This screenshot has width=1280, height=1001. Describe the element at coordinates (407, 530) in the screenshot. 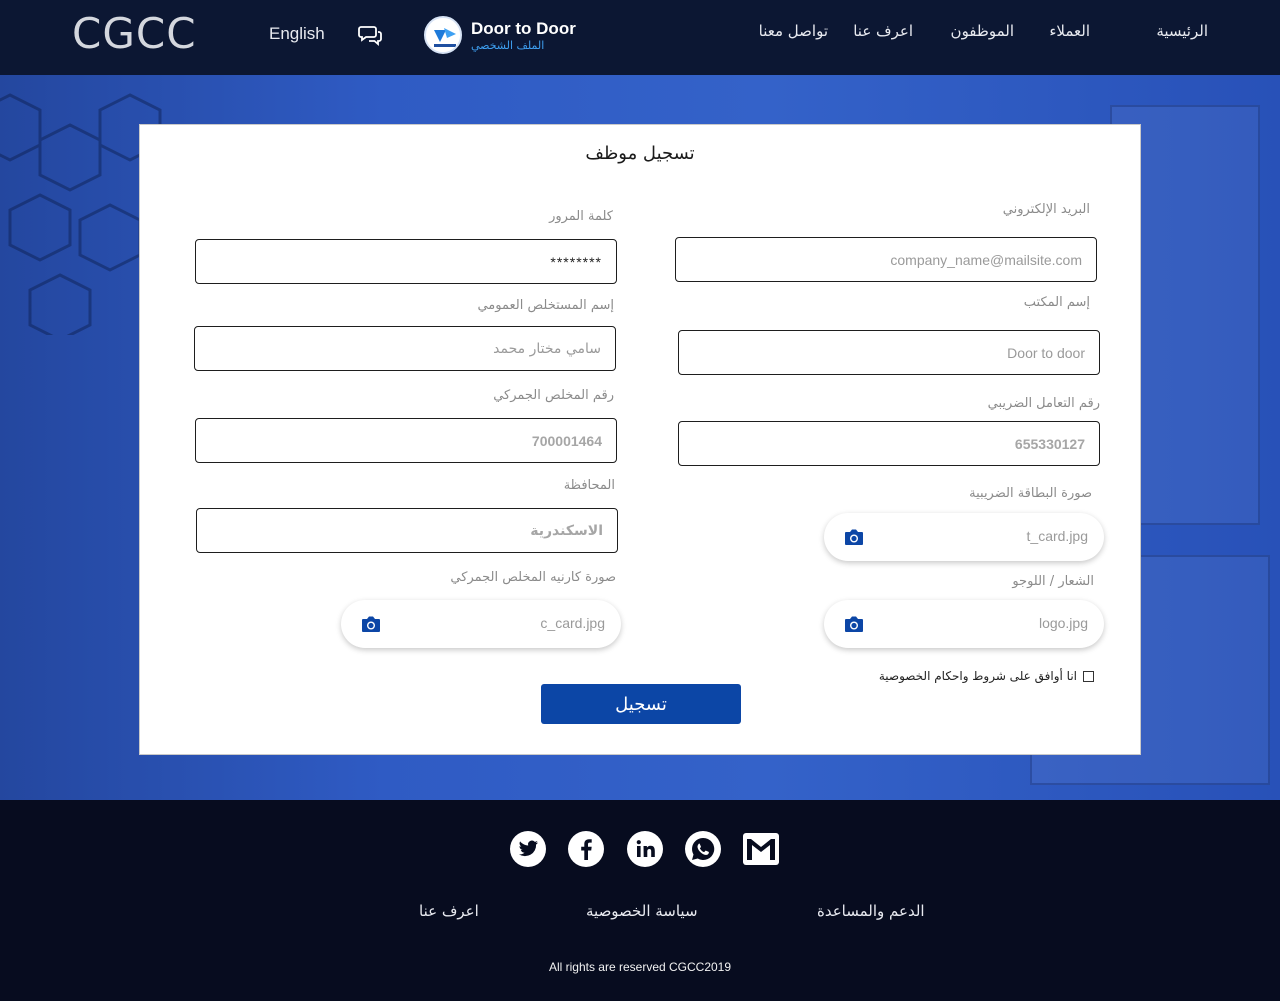

I see `governorate-field: الاسكندرية` at that location.